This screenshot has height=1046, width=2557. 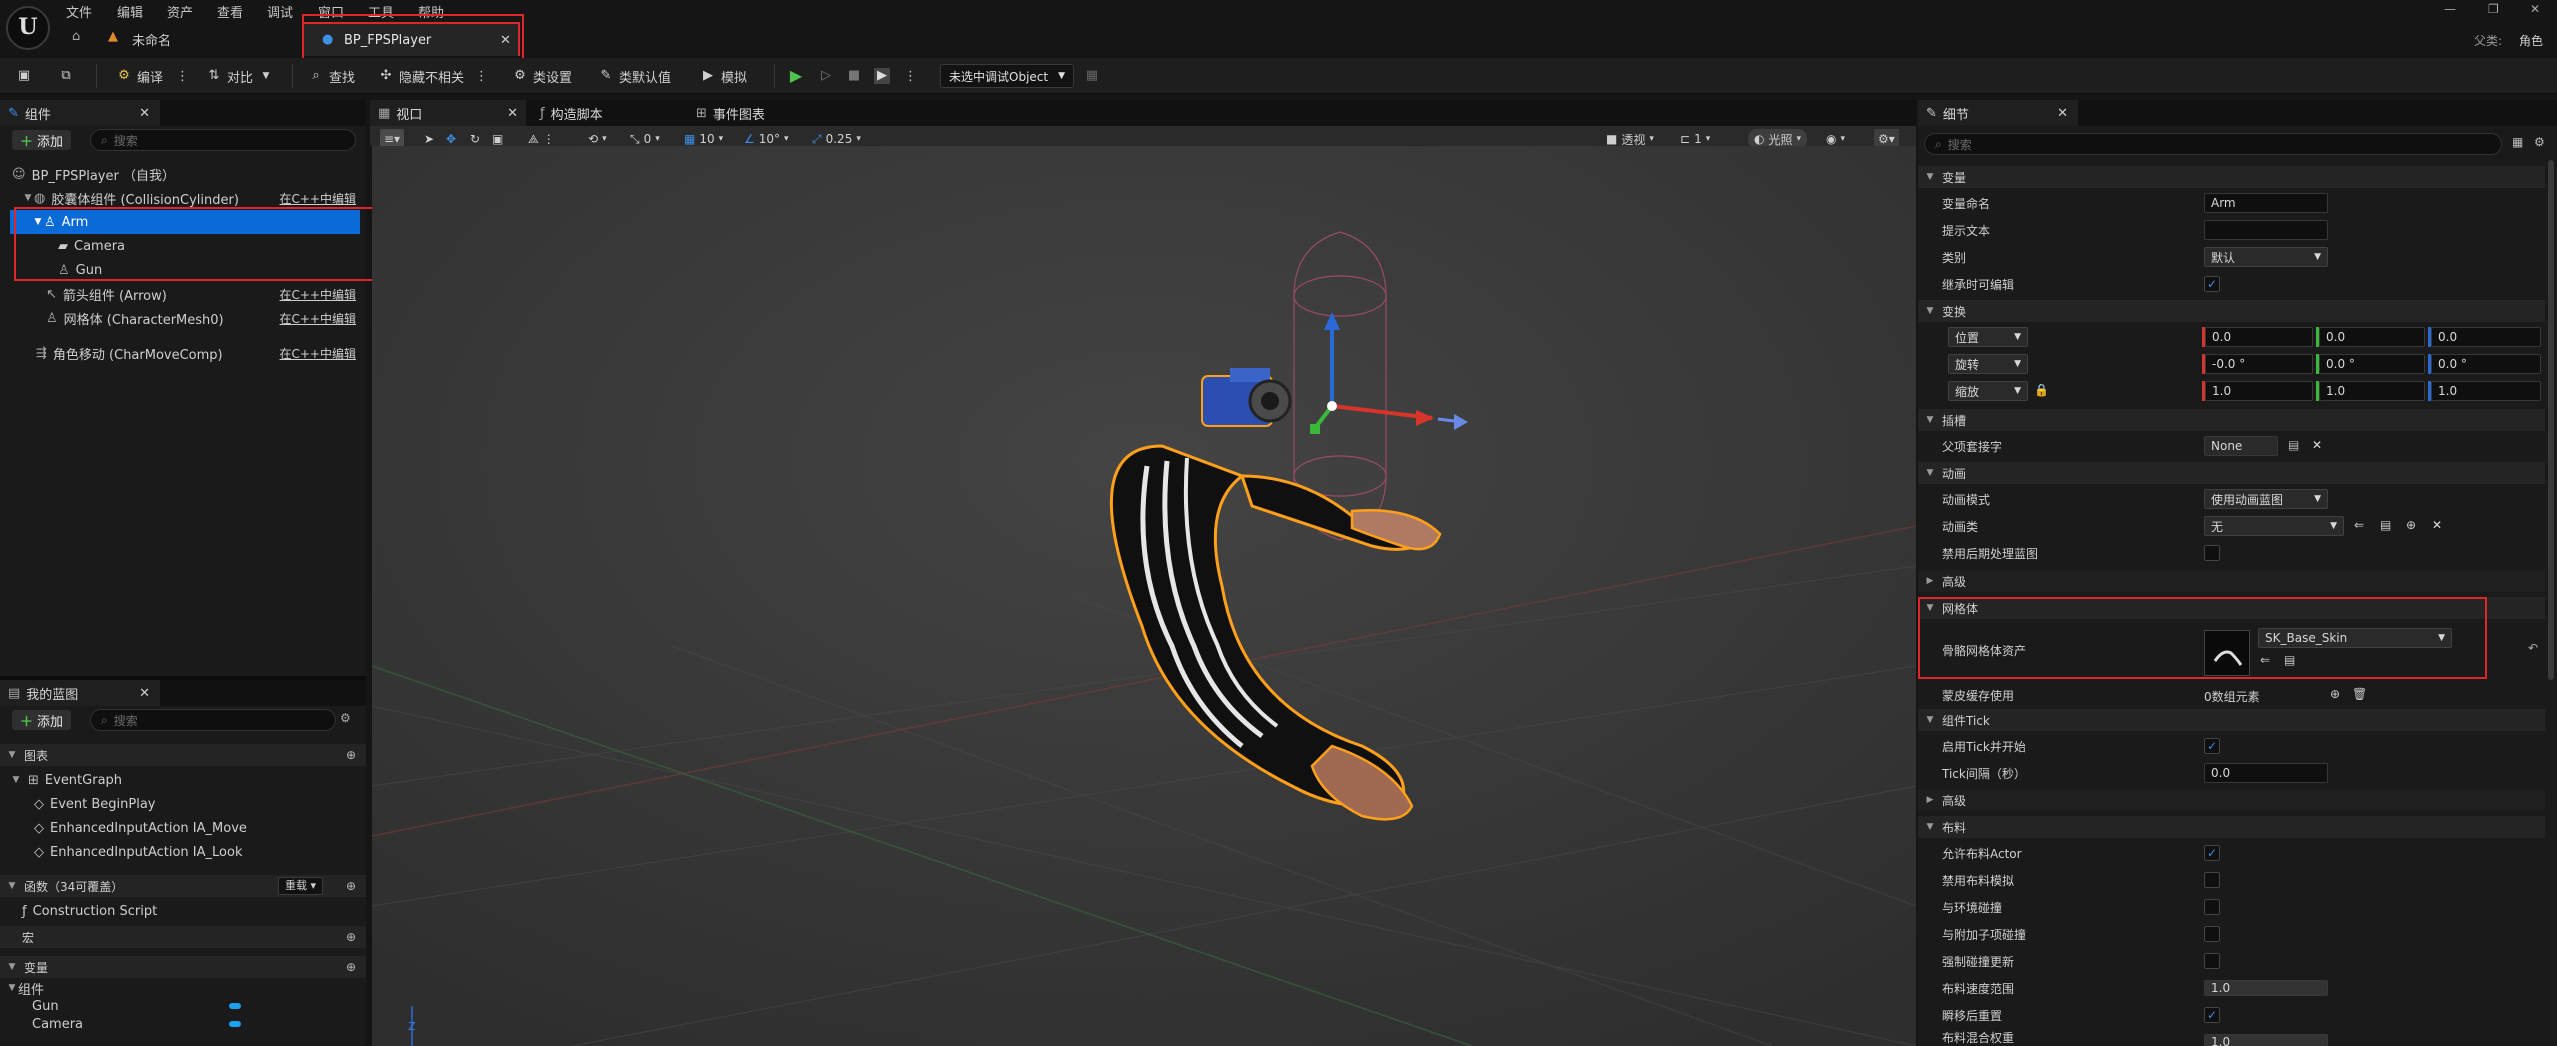 I want to click on anim-class-select: 无 ▼, so click(x=2274, y=526).